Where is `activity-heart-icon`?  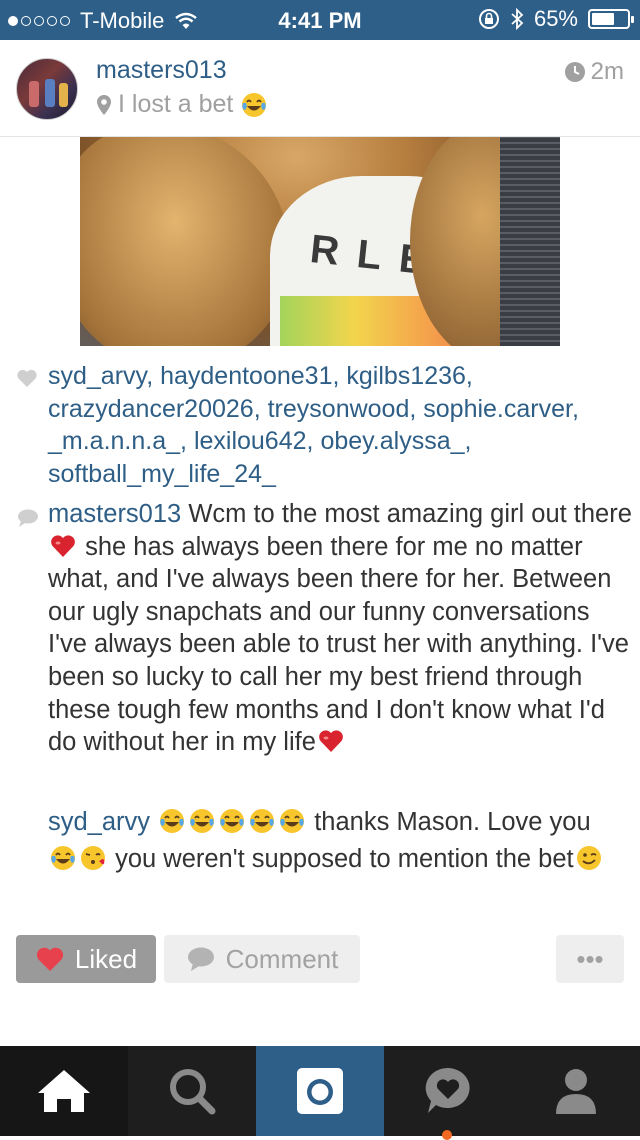
activity-heart-icon is located at coordinates (447, 1090).